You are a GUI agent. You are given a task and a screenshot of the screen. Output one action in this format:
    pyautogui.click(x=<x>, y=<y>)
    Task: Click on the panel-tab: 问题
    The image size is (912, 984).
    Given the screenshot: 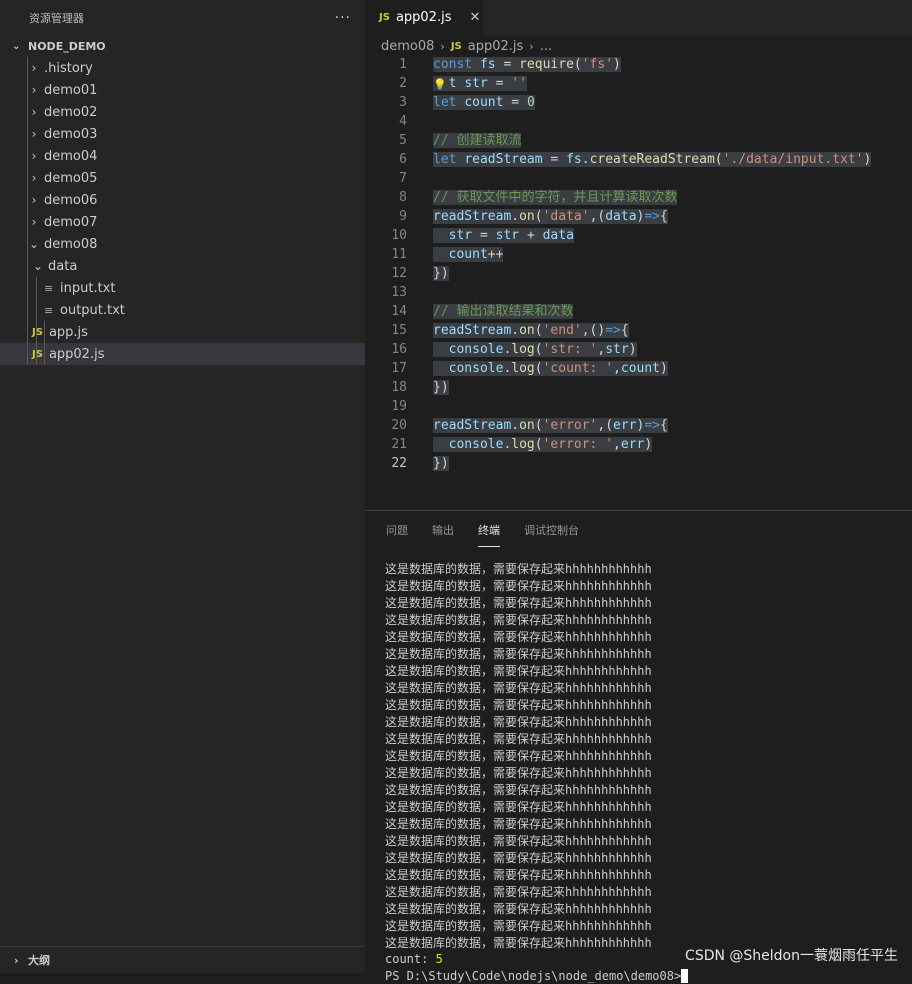 What is the action you would take?
    pyautogui.click(x=397, y=530)
    